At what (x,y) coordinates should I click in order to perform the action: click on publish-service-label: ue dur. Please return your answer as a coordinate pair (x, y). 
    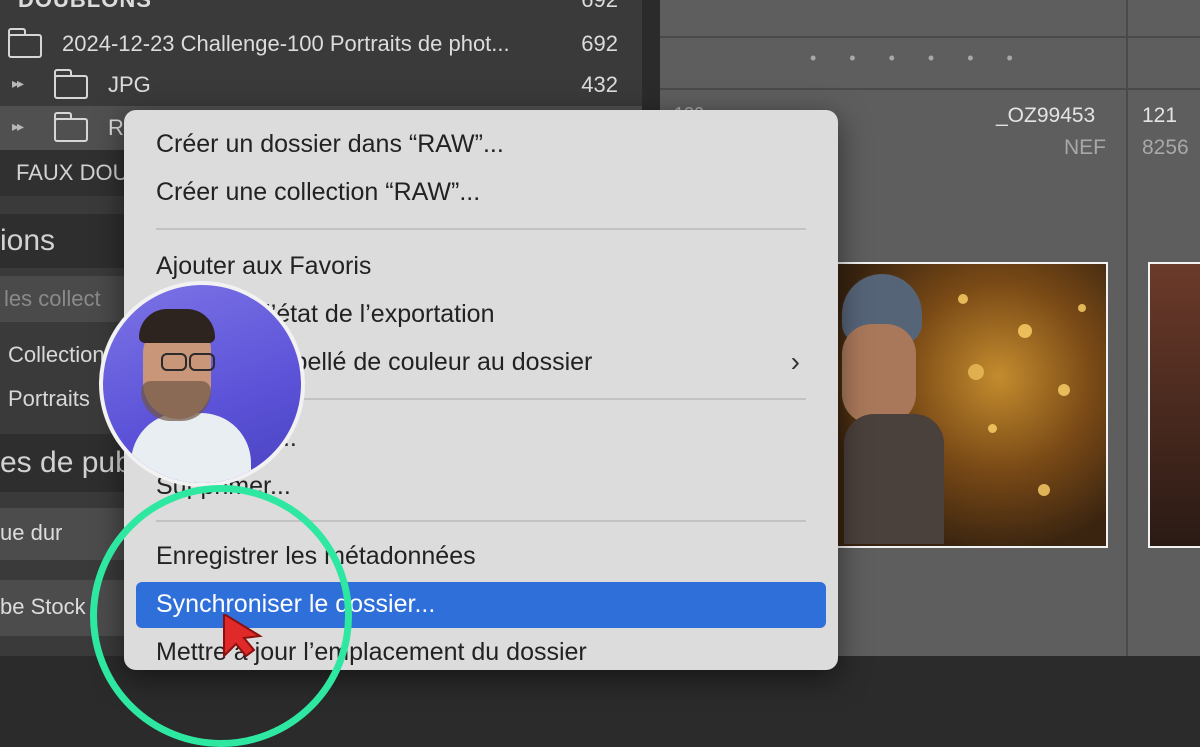
    Looking at the image, I should click on (31, 532).